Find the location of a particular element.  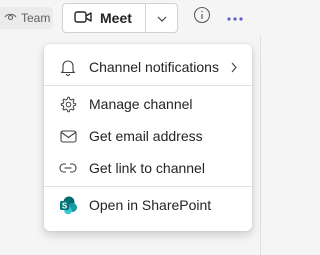

chevron-down-icon is located at coordinates (162, 18).